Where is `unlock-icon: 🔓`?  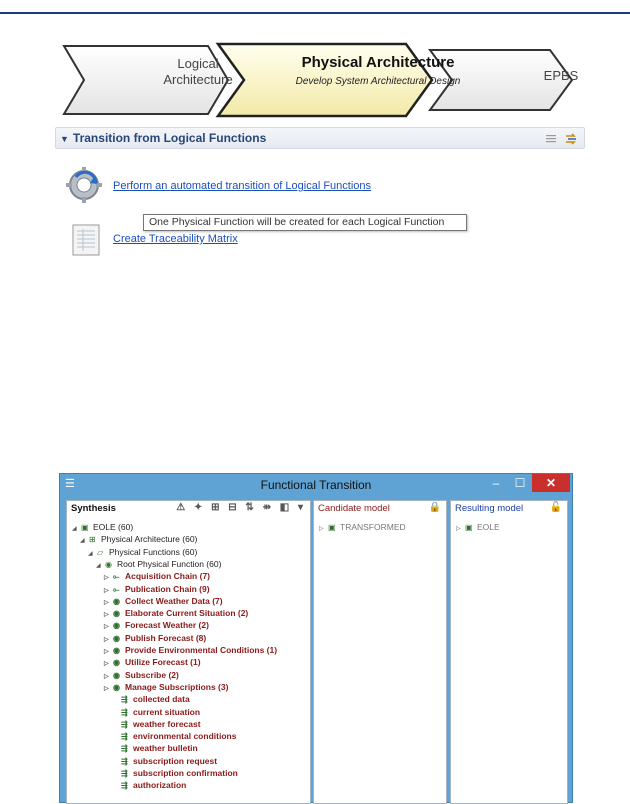 unlock-icon: 🔓 is located at coordinates (556, 507).